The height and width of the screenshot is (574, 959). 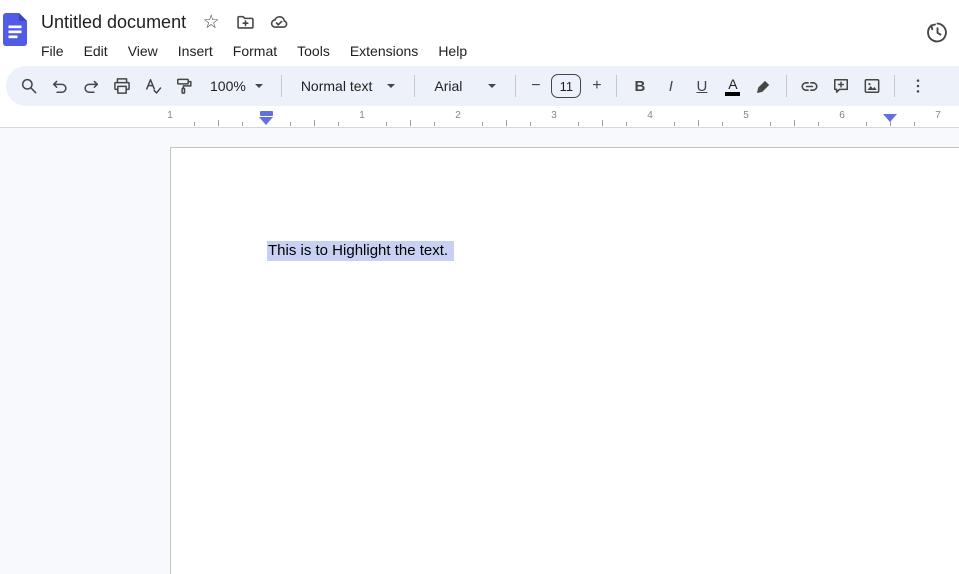 I want to click on ruler-mark: 2, so click(x=458, y=115).